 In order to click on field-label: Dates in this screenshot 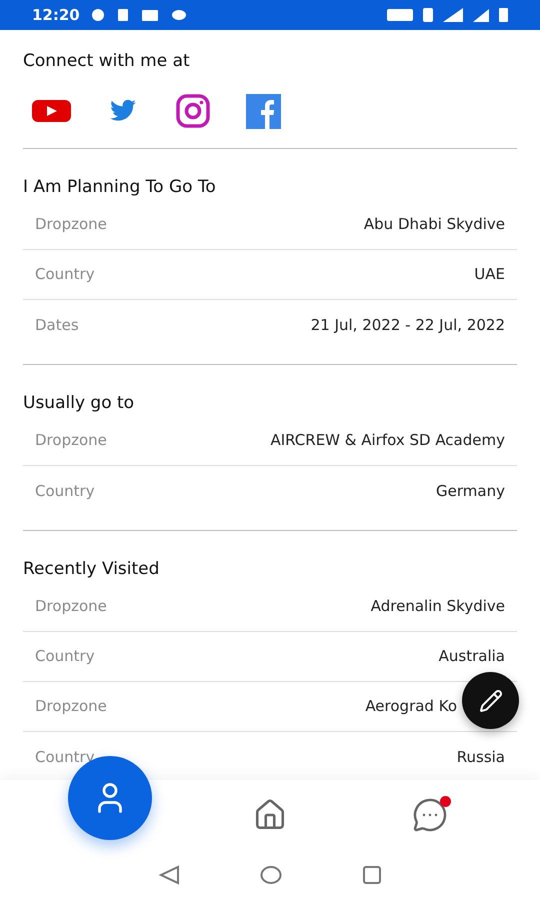, I will do `click(57, 325)`.